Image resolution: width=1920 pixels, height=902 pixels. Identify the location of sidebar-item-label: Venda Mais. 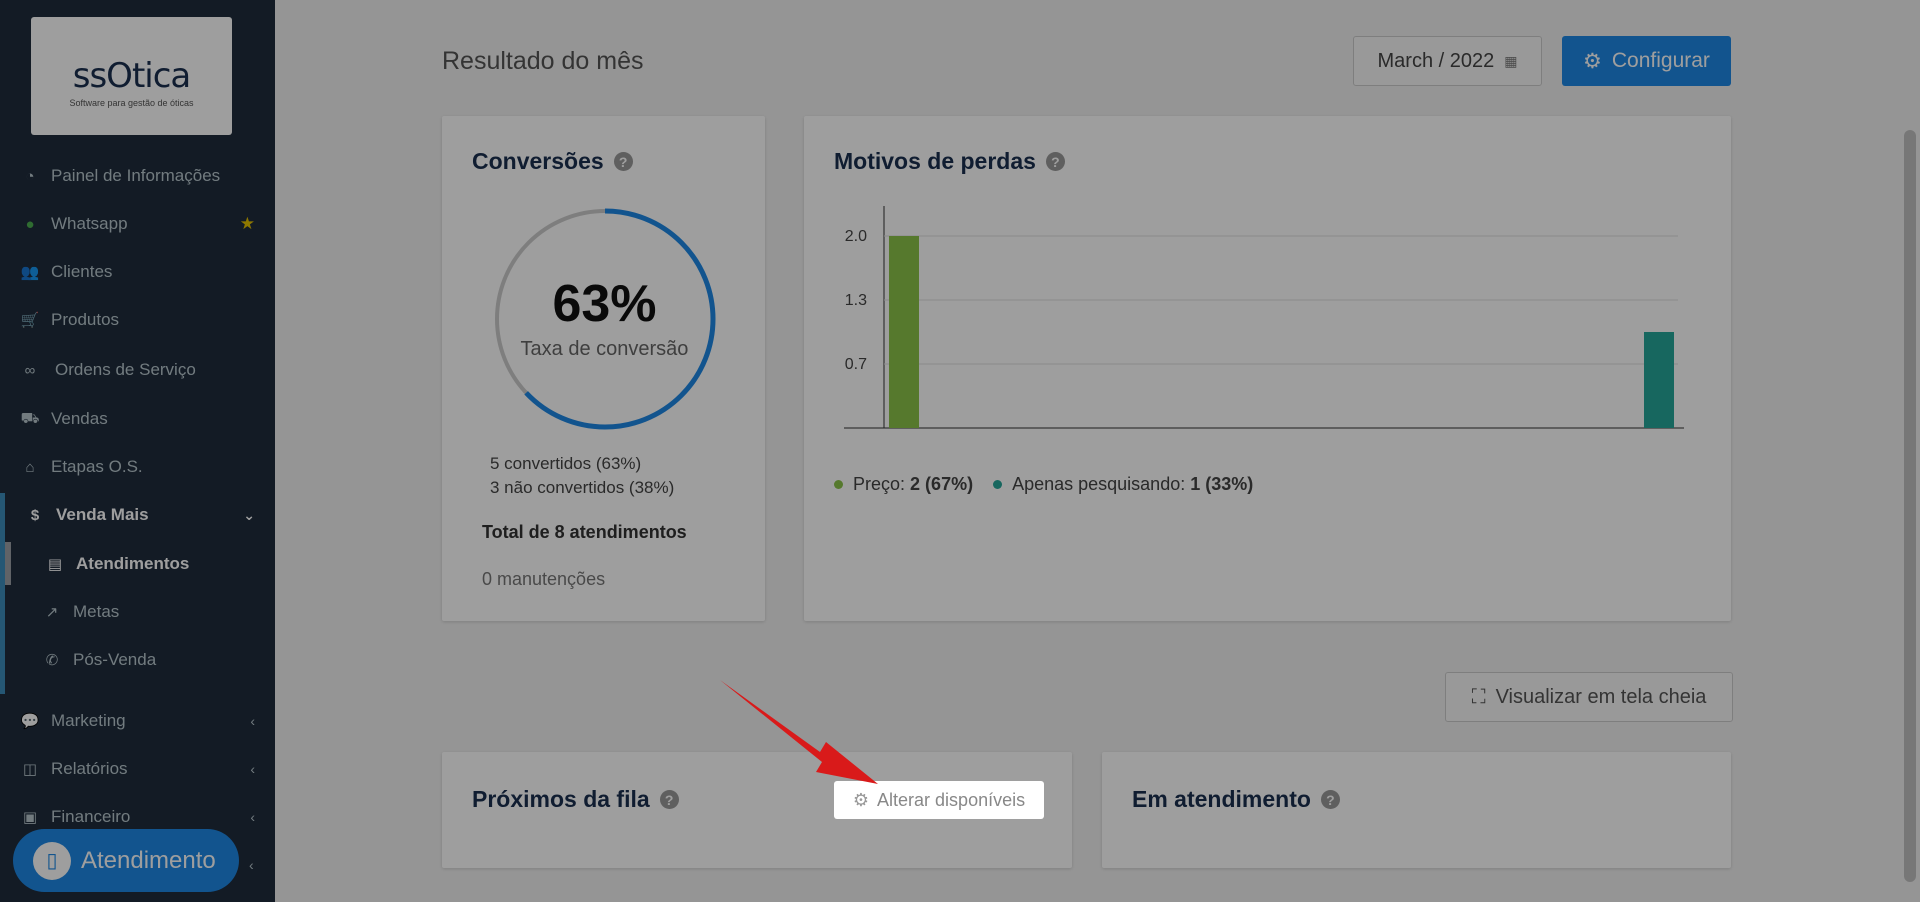
(102, 514).